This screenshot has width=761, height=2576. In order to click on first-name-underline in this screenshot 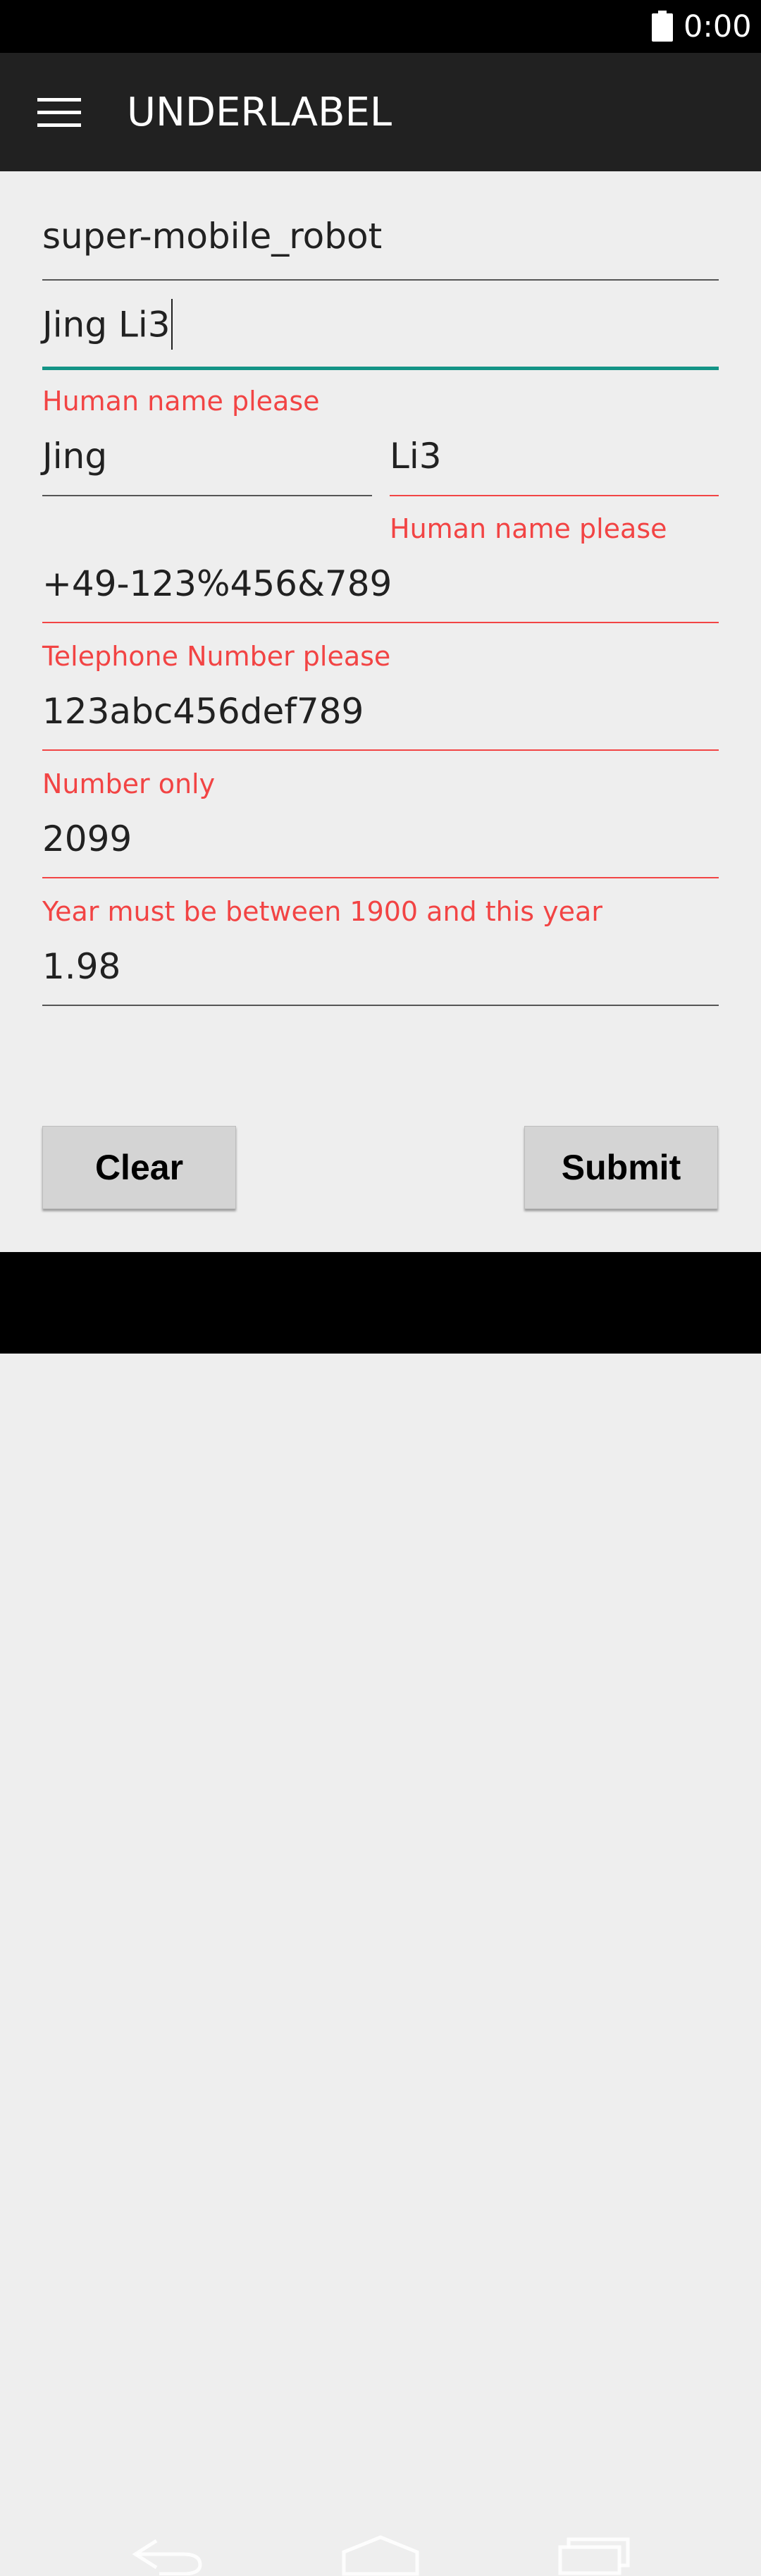, I will do `click(207, 495)`.